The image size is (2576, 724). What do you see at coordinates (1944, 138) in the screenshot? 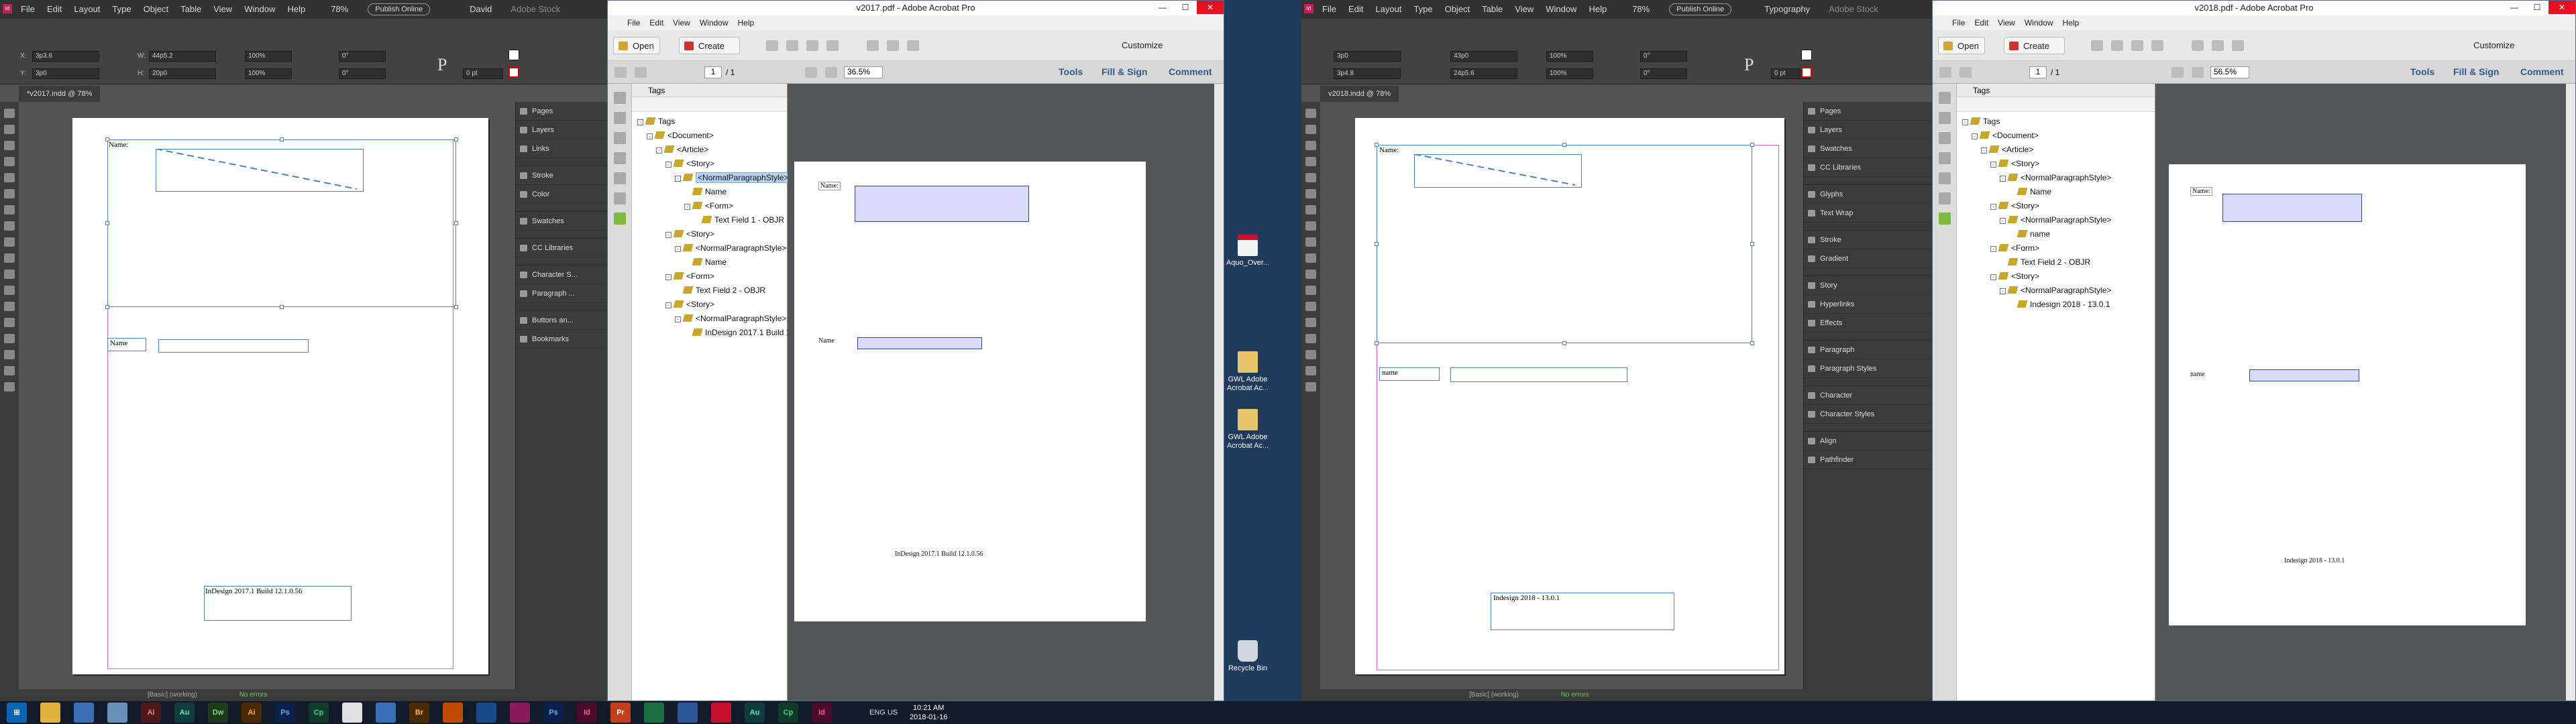
I see `attachments-icon` at bounding box center [1944, 138].